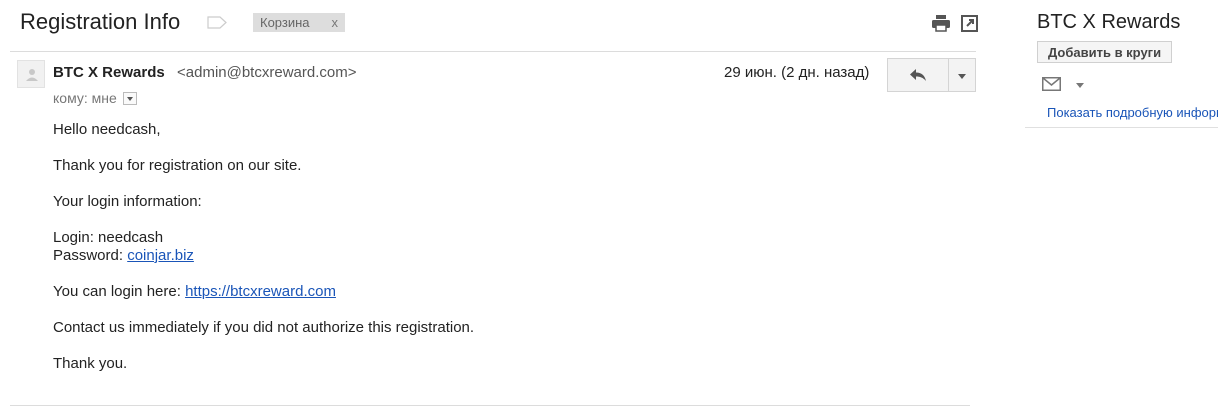 This screenshot has width=1218, height=410. I want to click on open-in-new-window-icon, so click(969, 23).